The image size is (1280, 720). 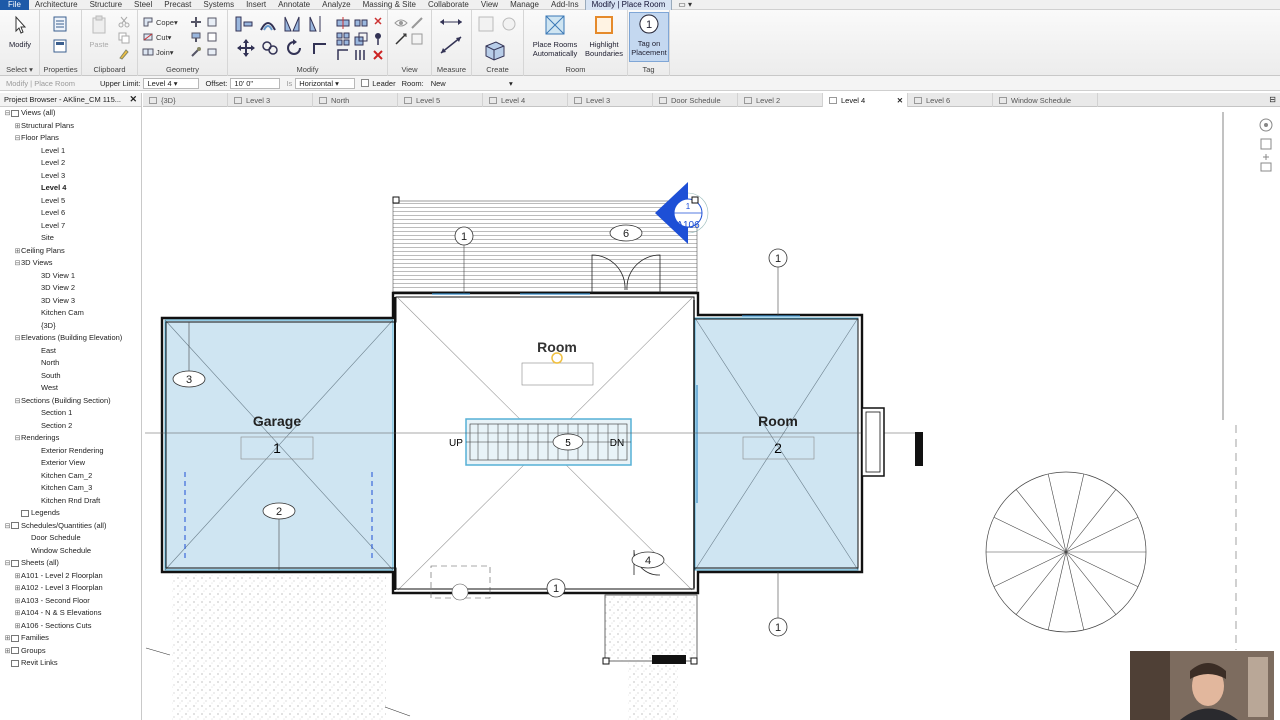 What do you see at coordinates (60, 24) in the screenshot?
I see `properties-icon` at bounding box center [60, 24].